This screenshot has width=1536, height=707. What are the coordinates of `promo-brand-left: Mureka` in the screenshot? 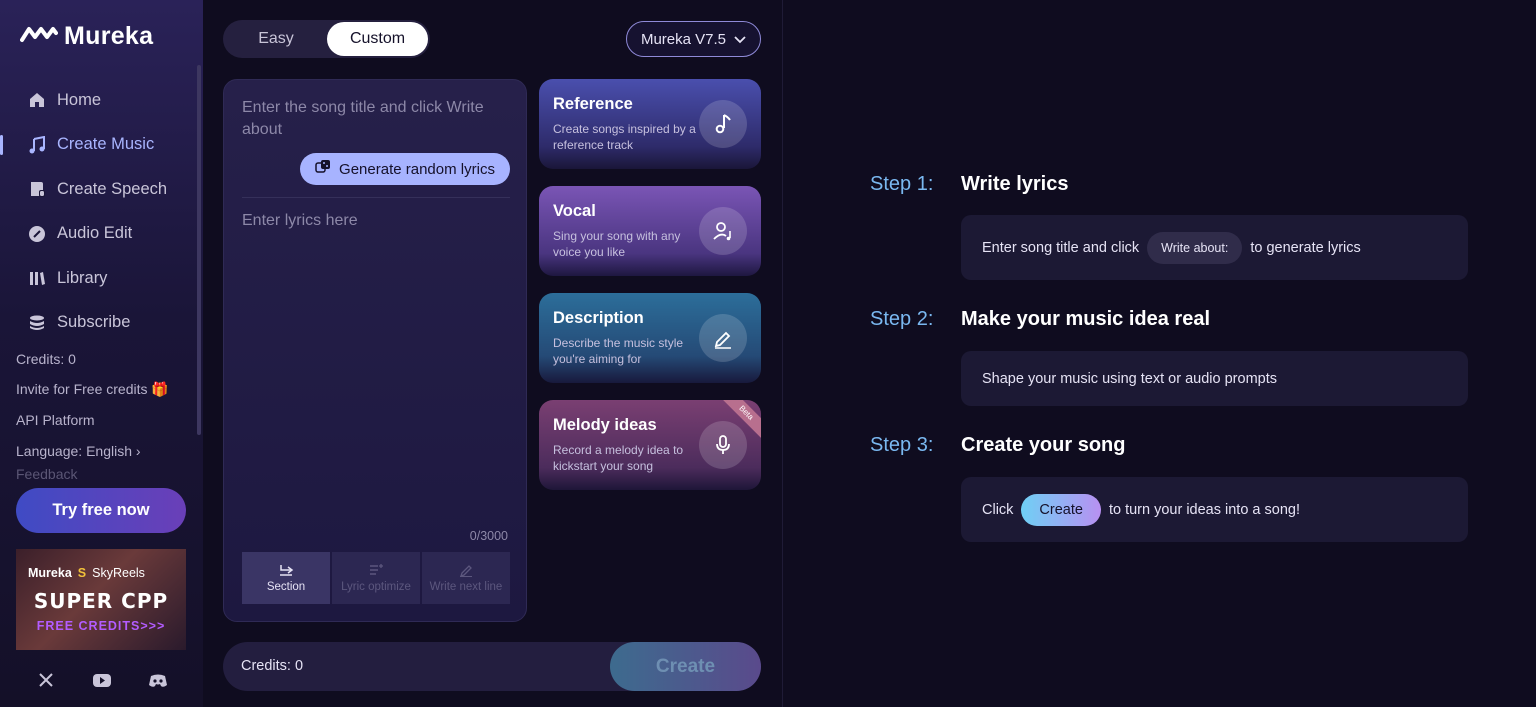 It's located at (50, 573).